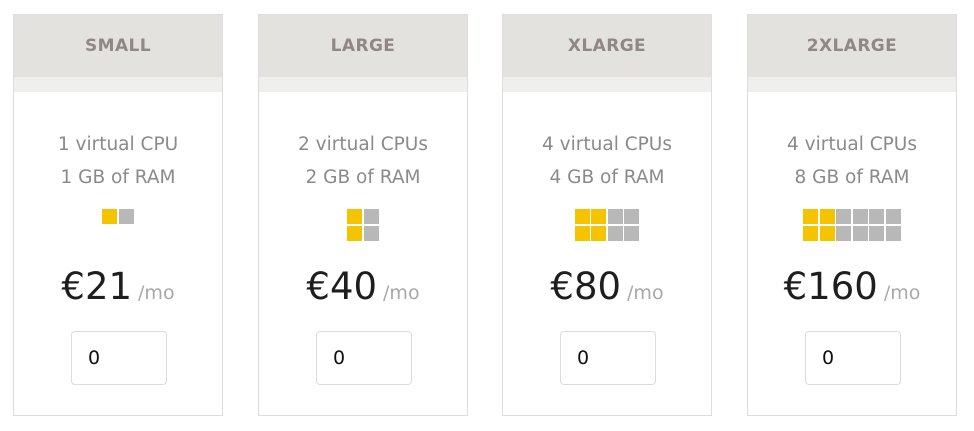  Describe the element at coordinates (118, 144) in the screenshot. I see `cpu-spec: 1 virtual CPU` at that location.